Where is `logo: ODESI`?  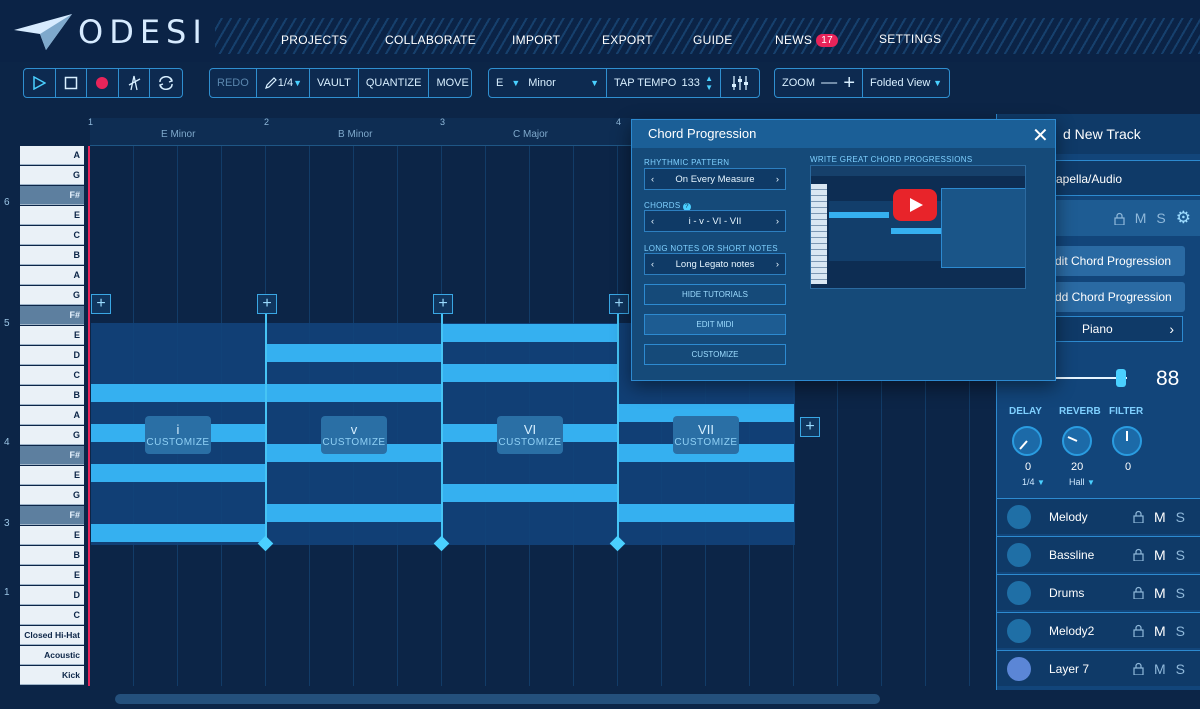 logo: ODESI is located at coordinates (110, 32).